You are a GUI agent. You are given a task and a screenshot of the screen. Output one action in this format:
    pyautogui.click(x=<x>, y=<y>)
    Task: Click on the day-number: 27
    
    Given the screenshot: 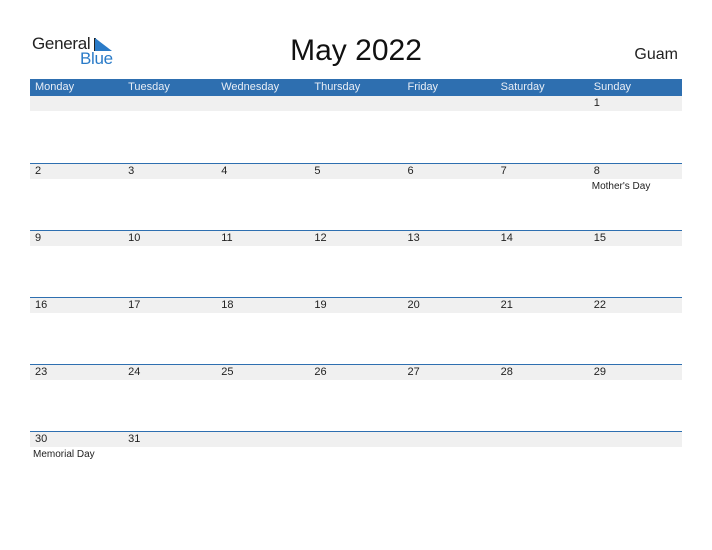 What is the action you would take?
    pyautogui.click(x=413, y=372)
    